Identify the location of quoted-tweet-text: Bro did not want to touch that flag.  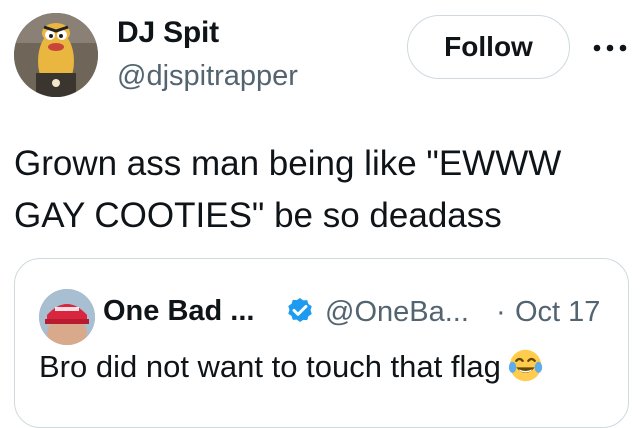
(291, 367).